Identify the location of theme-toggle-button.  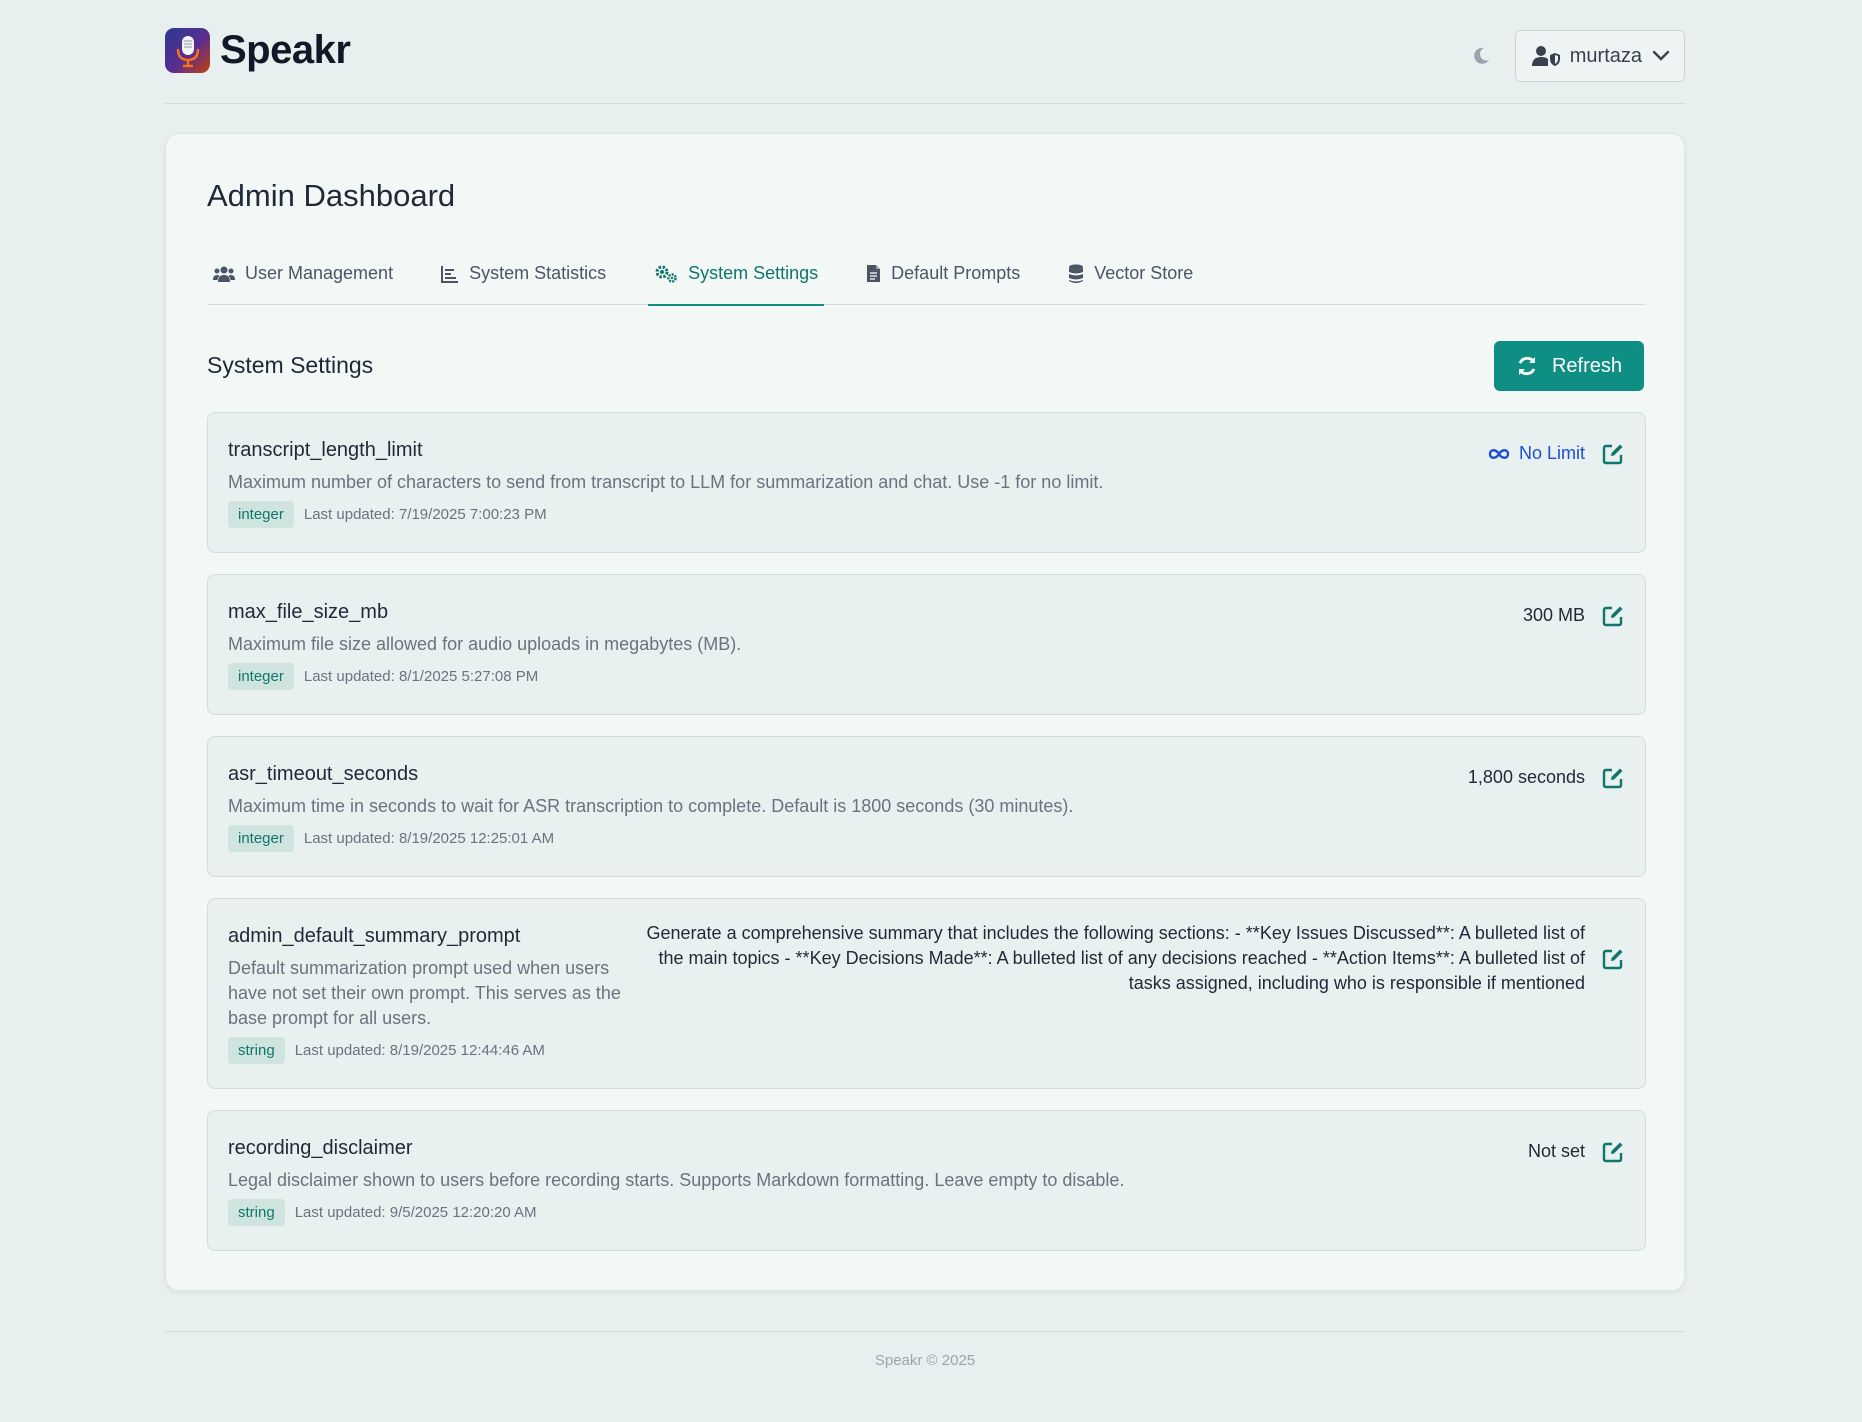
(1481, 56).